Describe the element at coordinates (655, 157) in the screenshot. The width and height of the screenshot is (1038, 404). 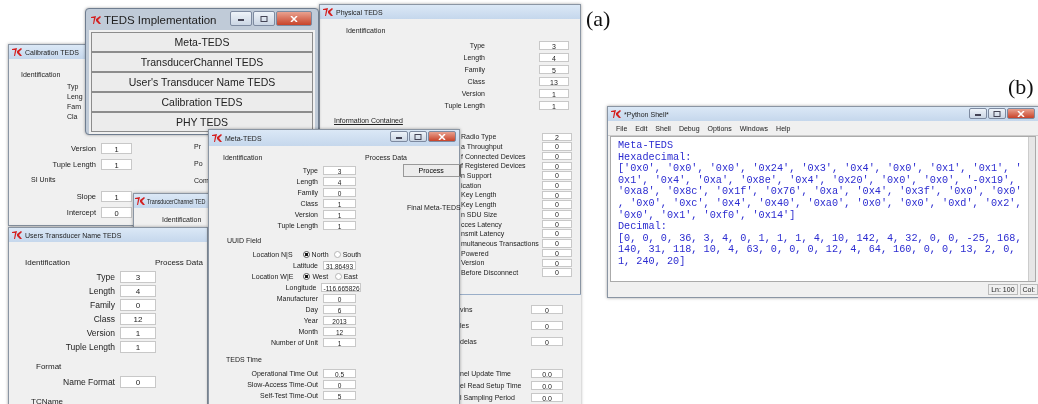
I see `shell-output-line: Hexadecimal:` at that location.